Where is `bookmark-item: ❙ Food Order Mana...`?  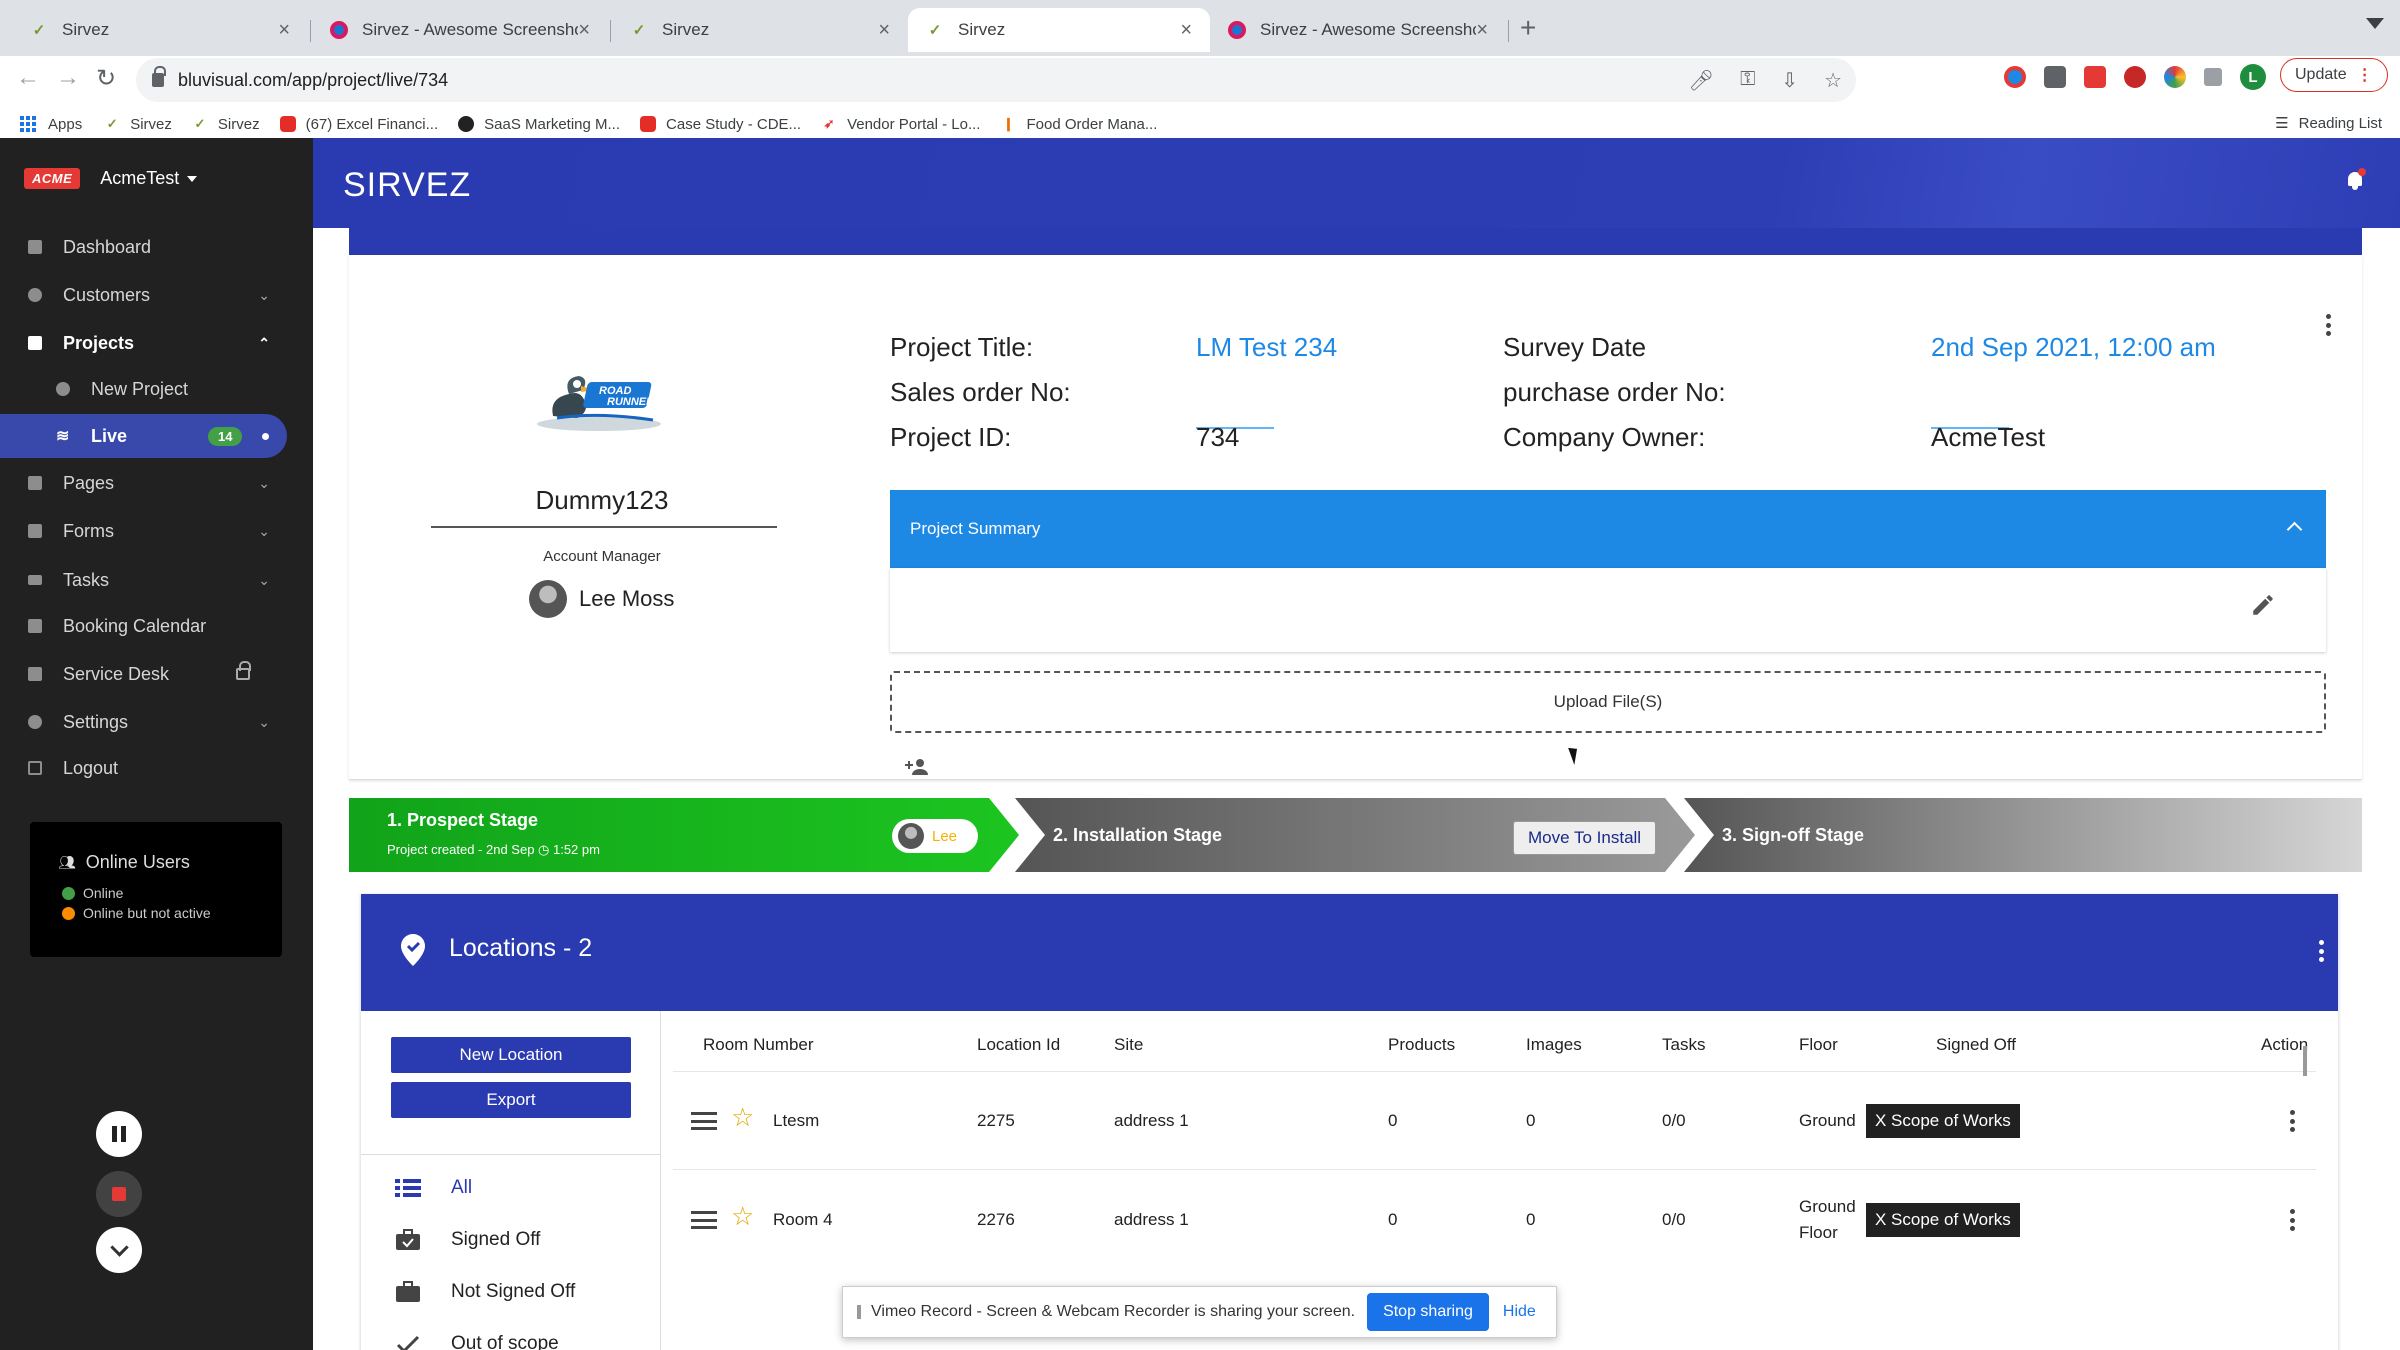 bookmark-item: ❙ Food Order Mana... is located at coordinates (1078, 124).